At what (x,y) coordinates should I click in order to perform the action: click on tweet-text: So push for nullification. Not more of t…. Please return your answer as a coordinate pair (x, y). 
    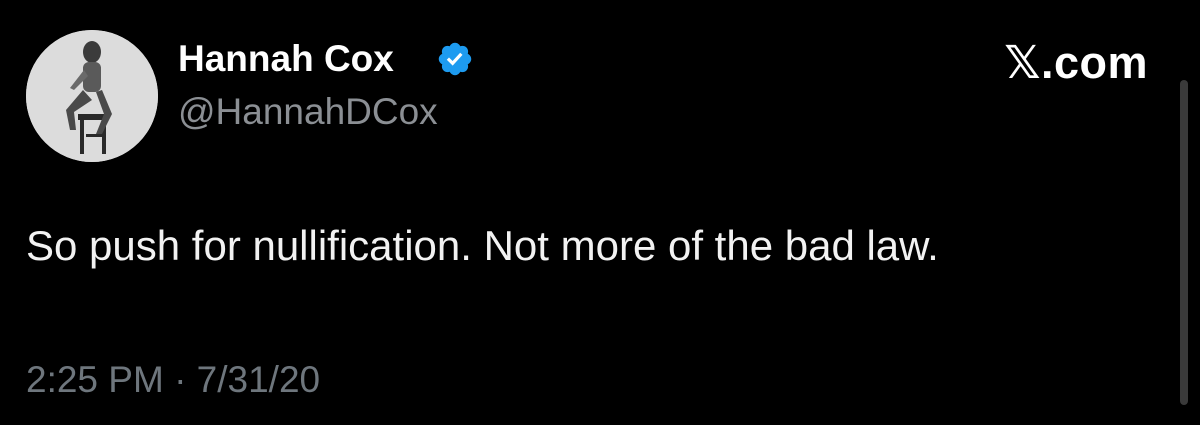
    Looking at the image, I should click on (482, 245).